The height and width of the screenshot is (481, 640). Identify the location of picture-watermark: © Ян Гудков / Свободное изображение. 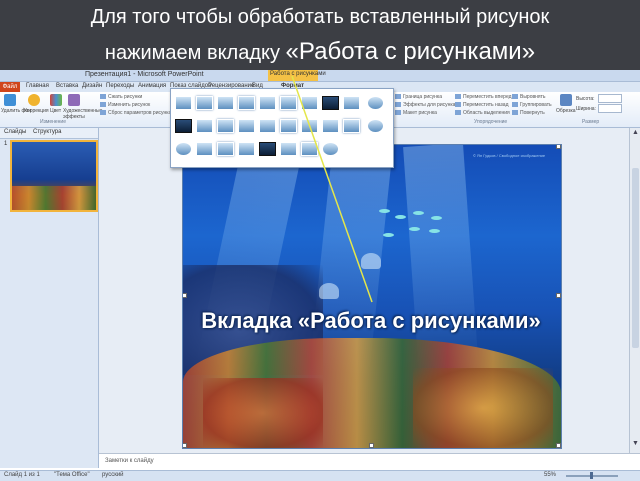
(509, 155).